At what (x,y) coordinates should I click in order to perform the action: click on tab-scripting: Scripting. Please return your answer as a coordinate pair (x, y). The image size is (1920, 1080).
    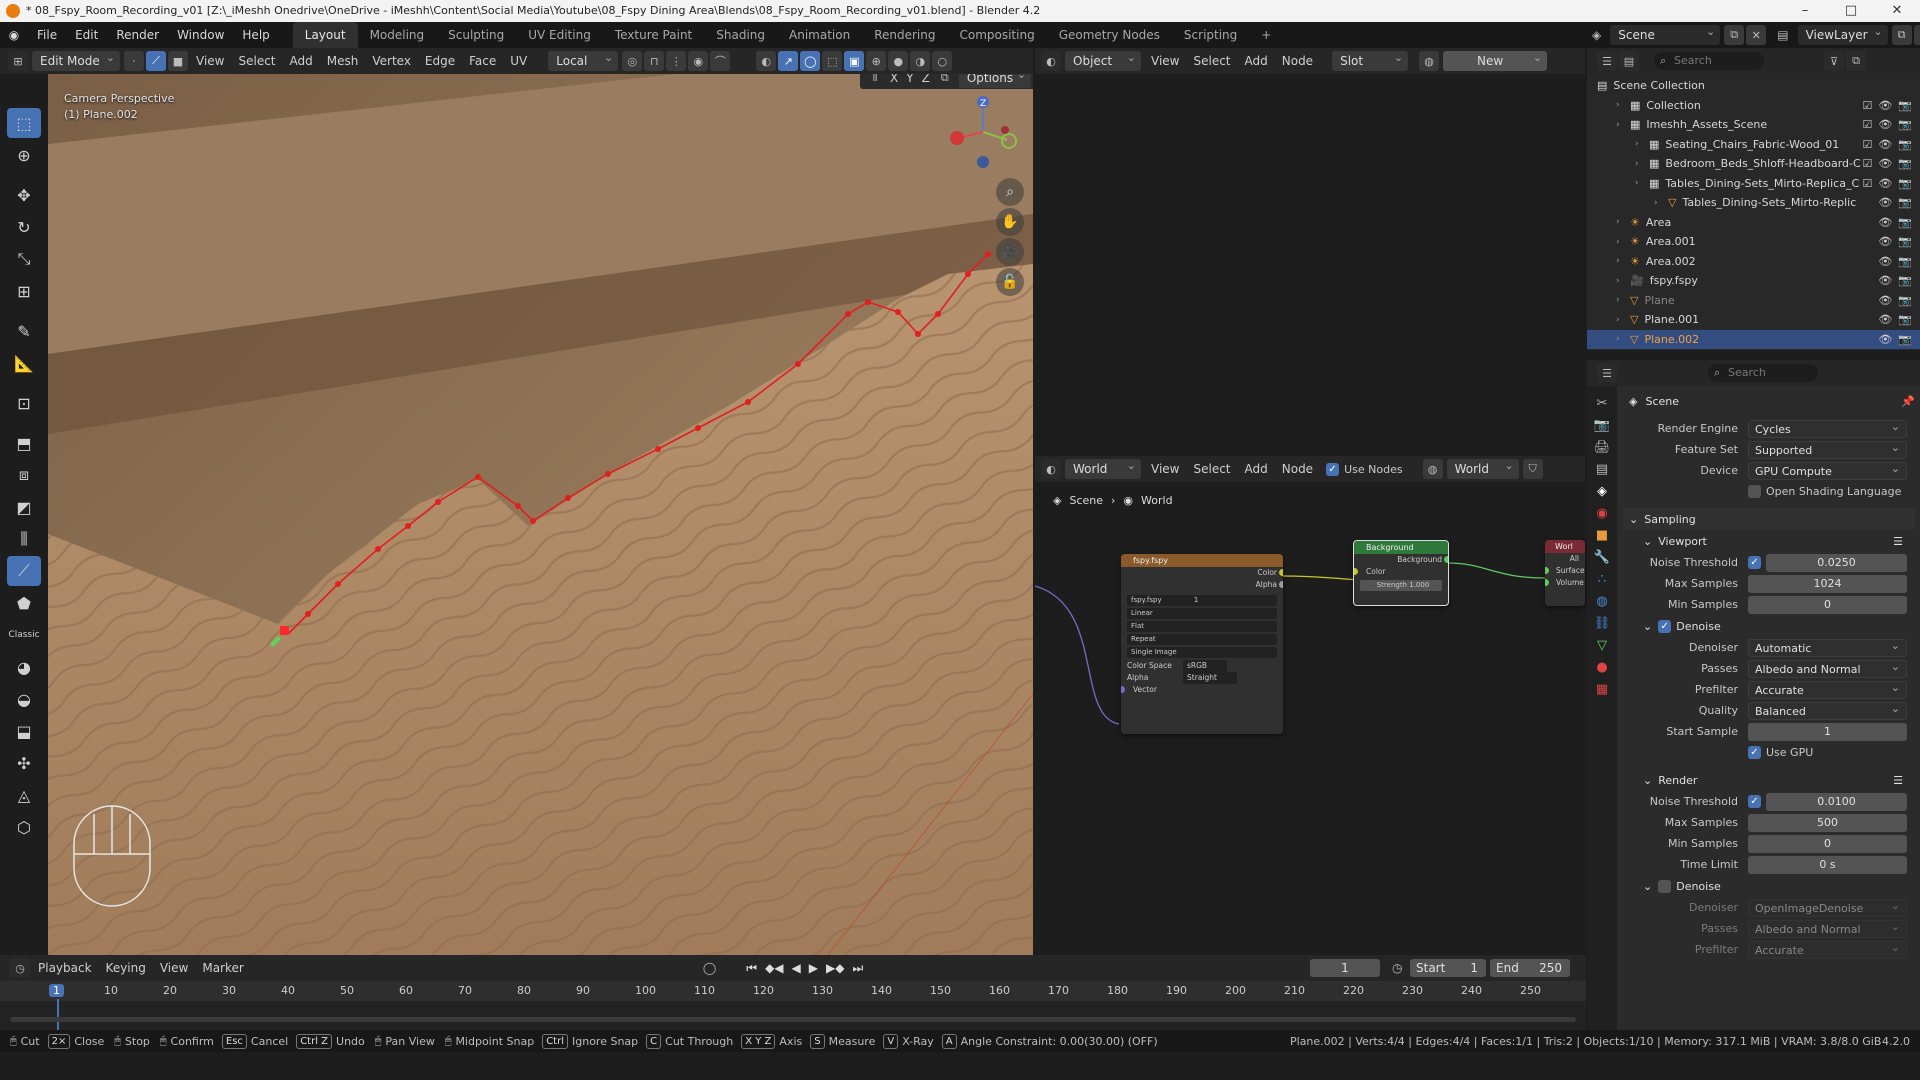
    Looking at the image, I should click on (1210, 35).